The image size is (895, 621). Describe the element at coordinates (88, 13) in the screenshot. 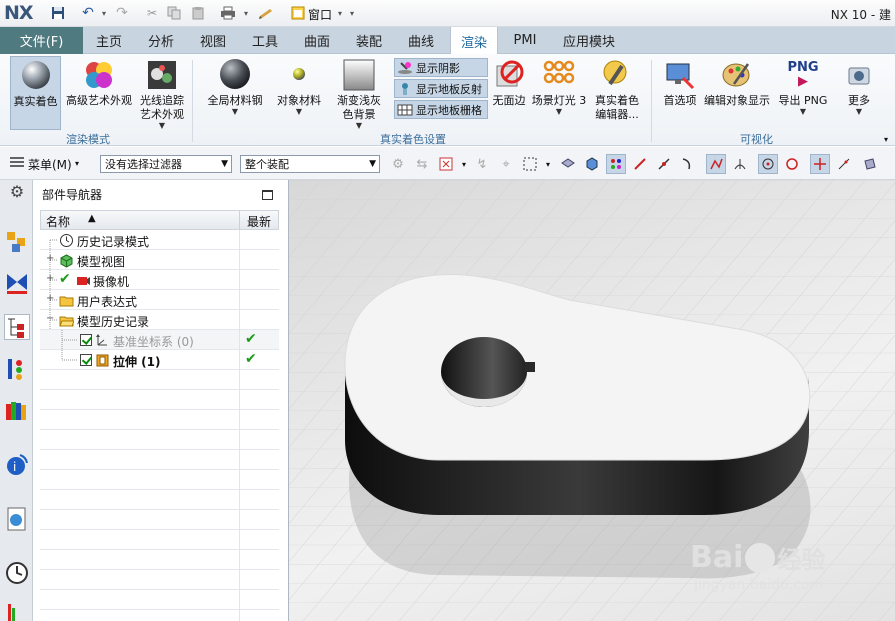

I see `undo-icon: ↶` at that location.